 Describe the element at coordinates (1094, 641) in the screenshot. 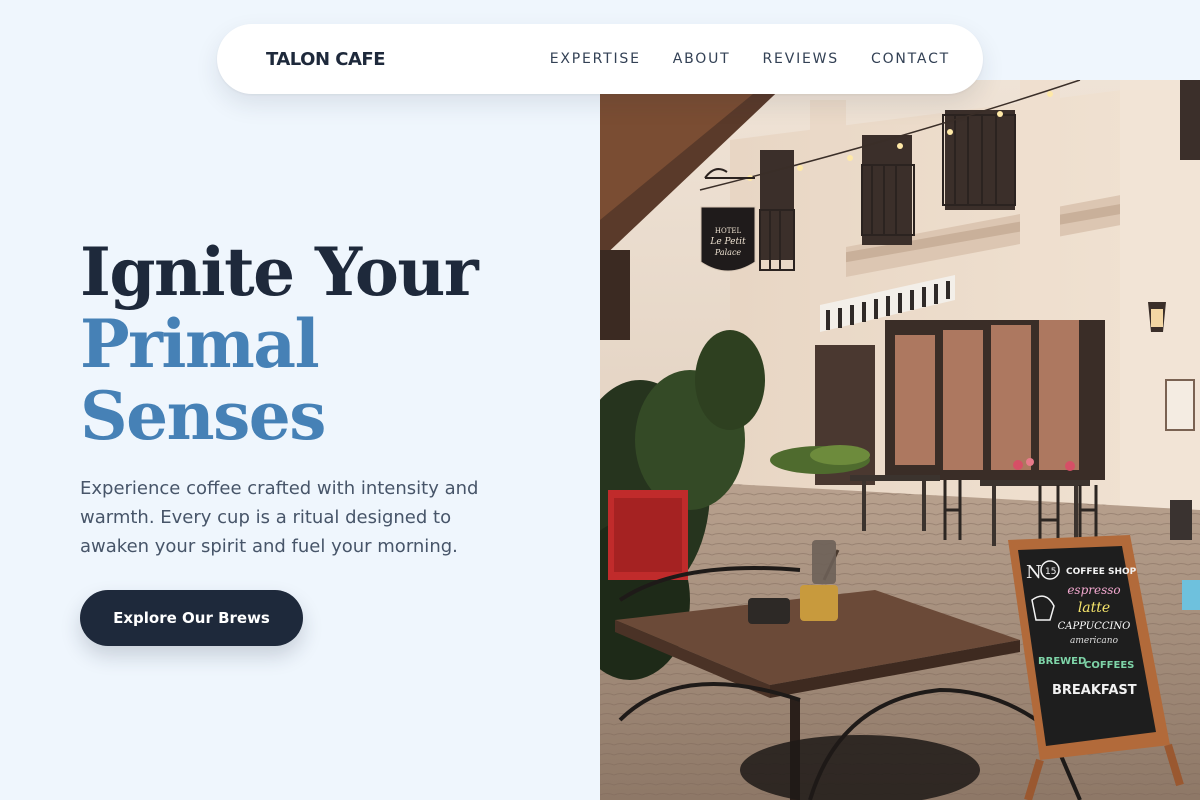

I see `svg-text: americano` at that location.